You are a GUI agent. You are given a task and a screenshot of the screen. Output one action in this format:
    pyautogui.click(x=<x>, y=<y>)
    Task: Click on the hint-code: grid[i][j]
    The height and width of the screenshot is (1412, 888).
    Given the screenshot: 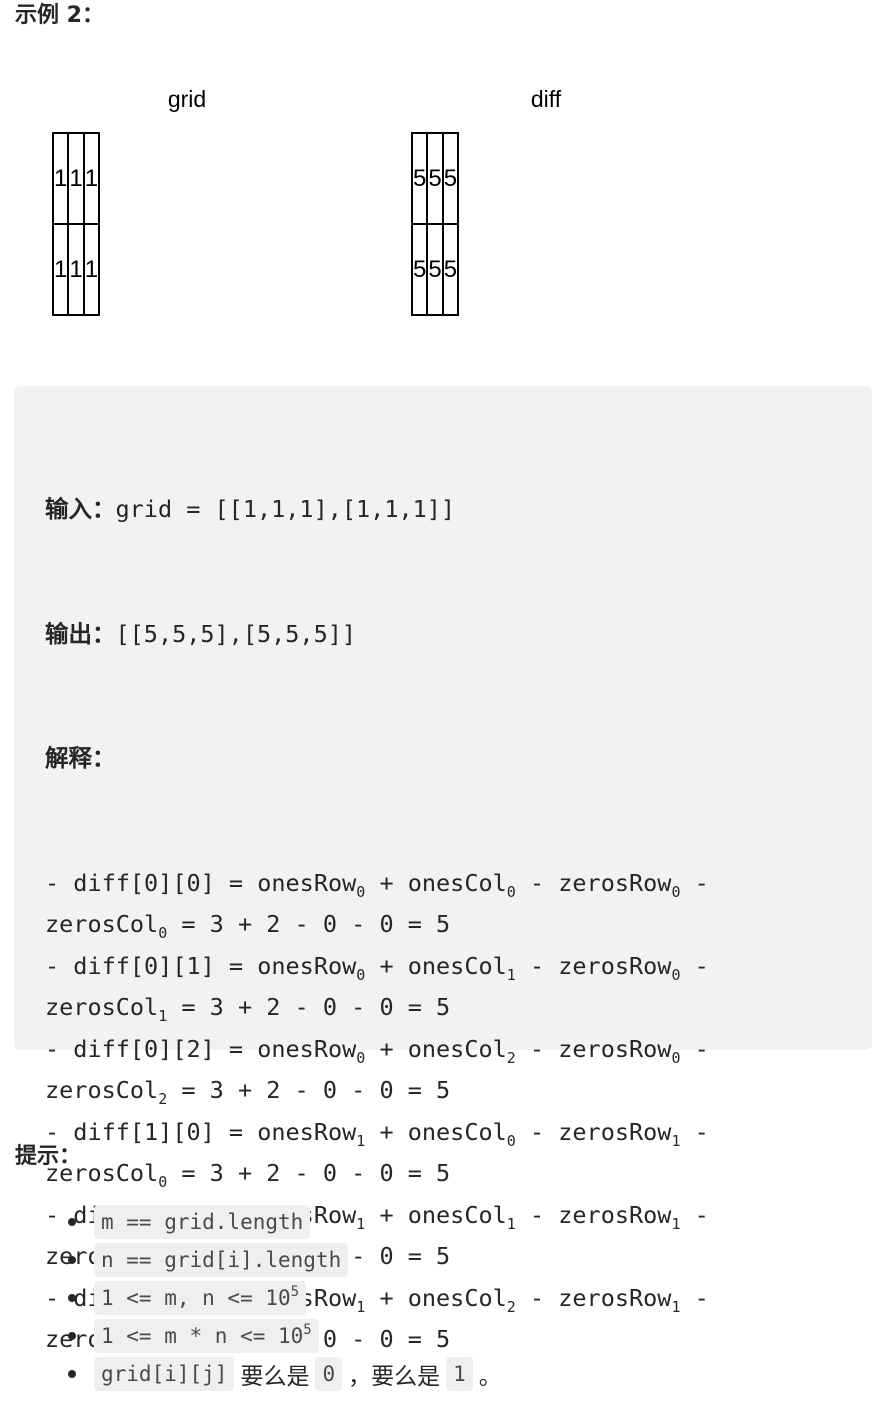 What is the action you would take?
    pyautogui.click(x=164, y=1373)
    